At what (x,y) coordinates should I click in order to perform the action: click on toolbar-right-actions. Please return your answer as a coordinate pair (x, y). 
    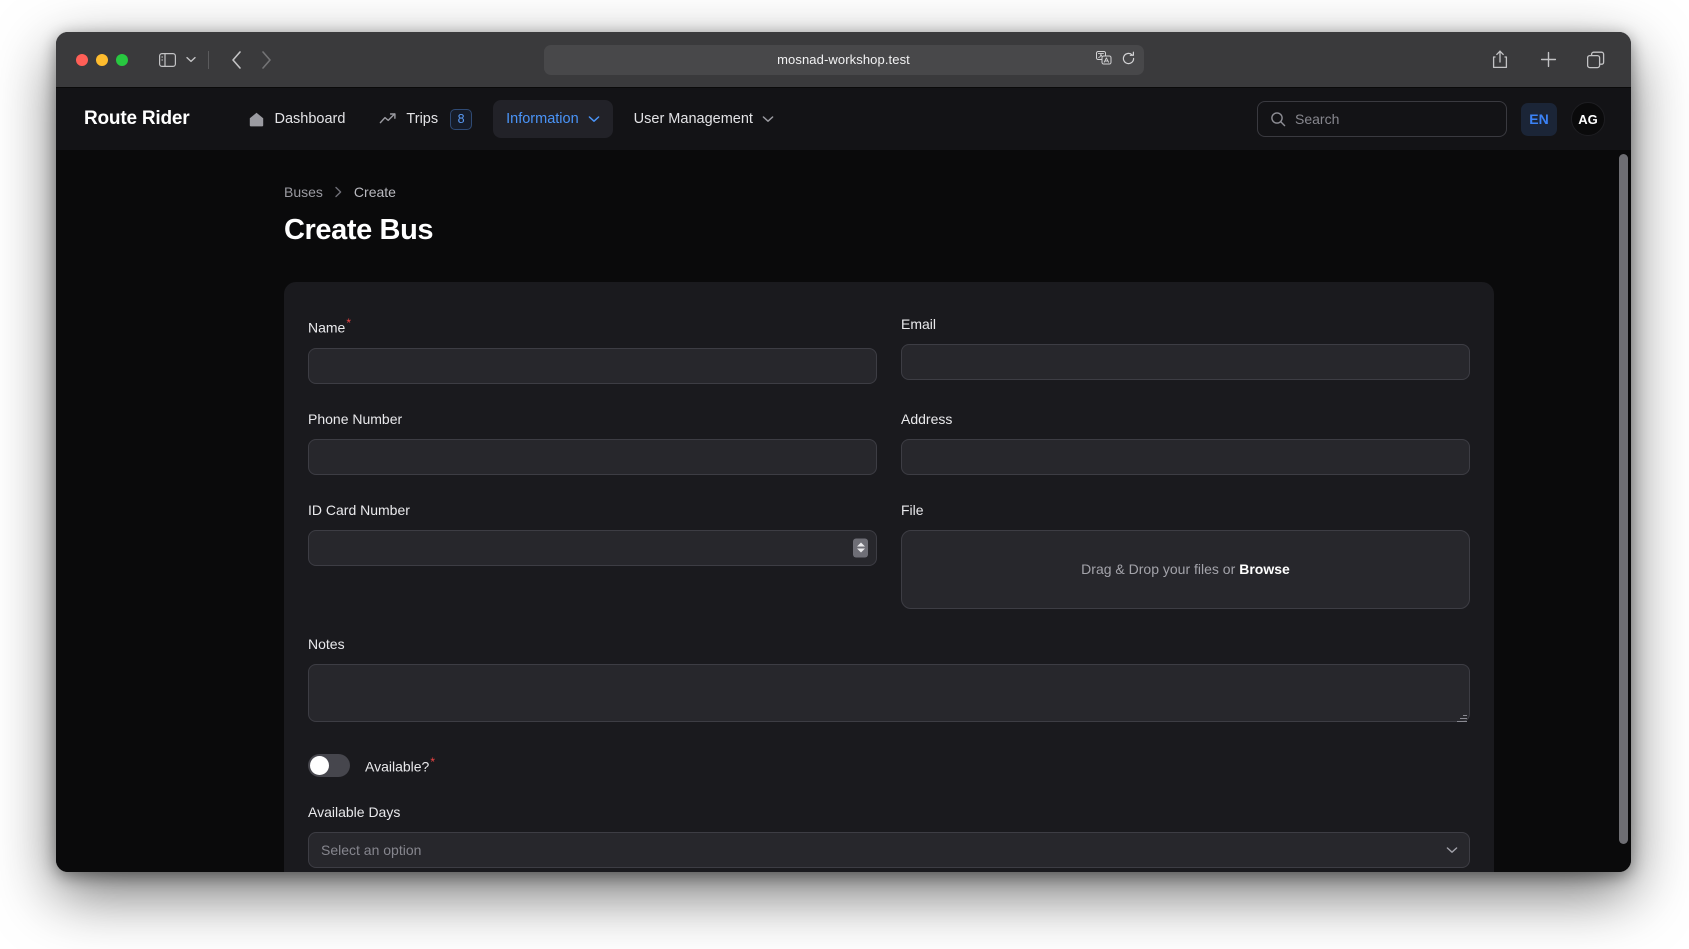
    Looking at the image, I should click on (1548, 60).